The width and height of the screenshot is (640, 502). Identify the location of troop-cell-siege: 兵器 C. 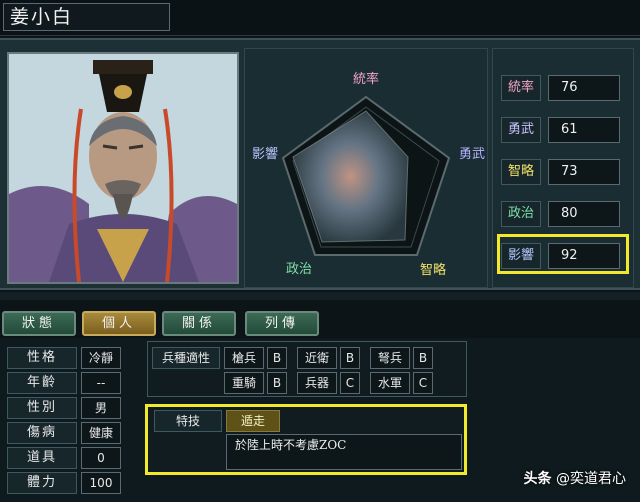
(329, 383).